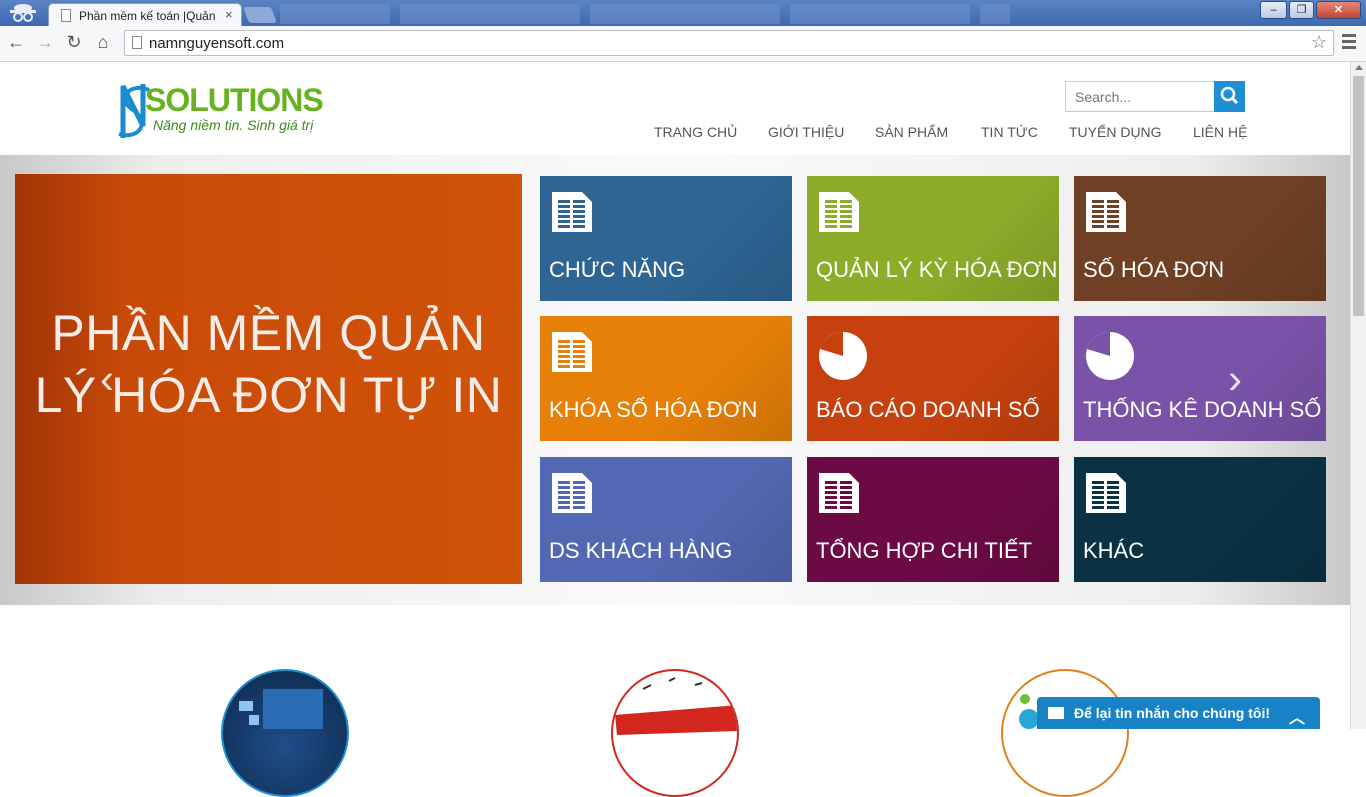  What do you see at coordinates (1056, 713) in the screenshot?
I see `envelope-icon` at bounding box center [1056, 713].